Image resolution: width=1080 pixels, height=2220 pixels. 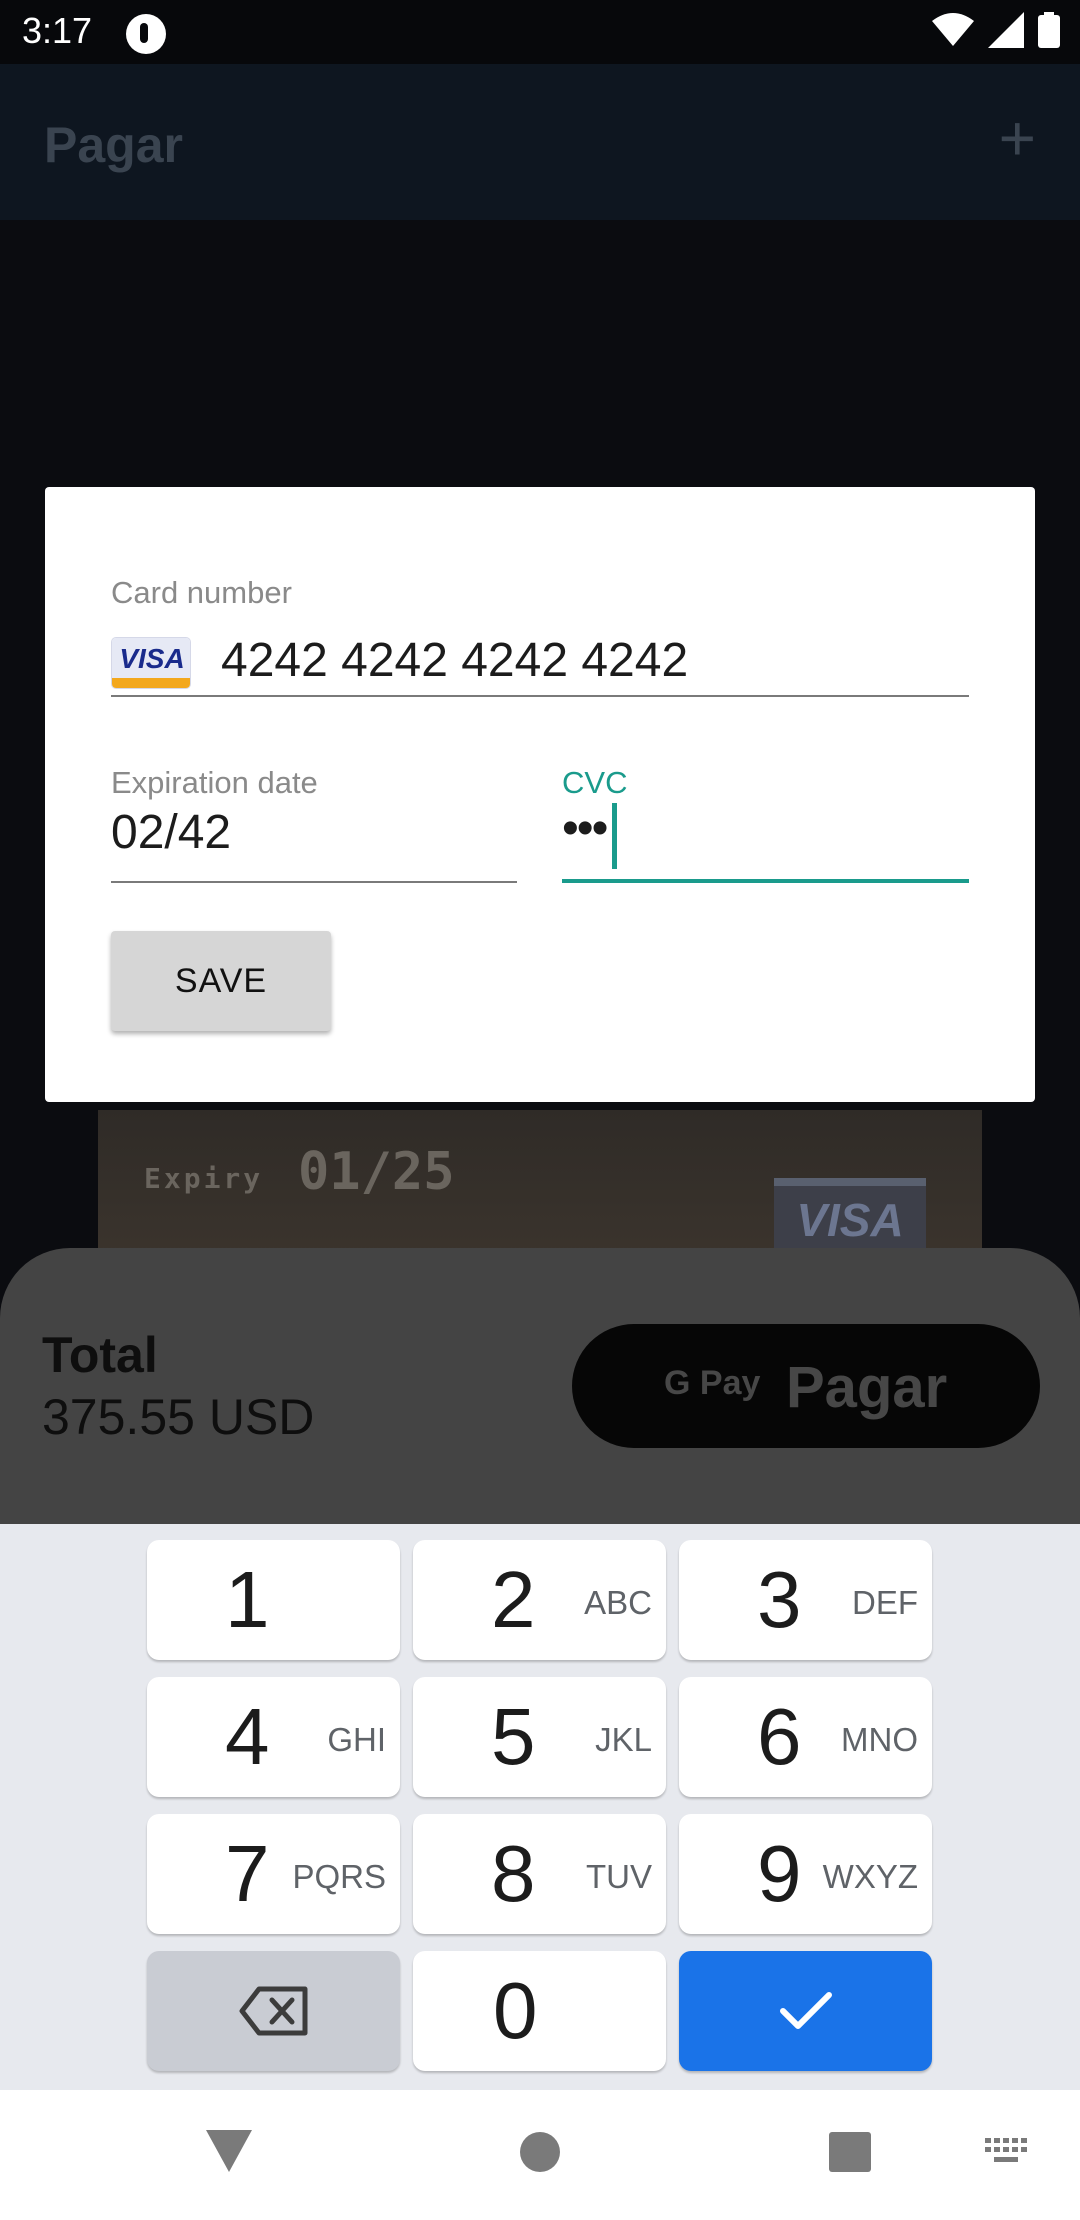 What do you see at coordinates (273, 1600) in the screenshot?
I see `key-1: 1` at bounding box center [273, 1600].